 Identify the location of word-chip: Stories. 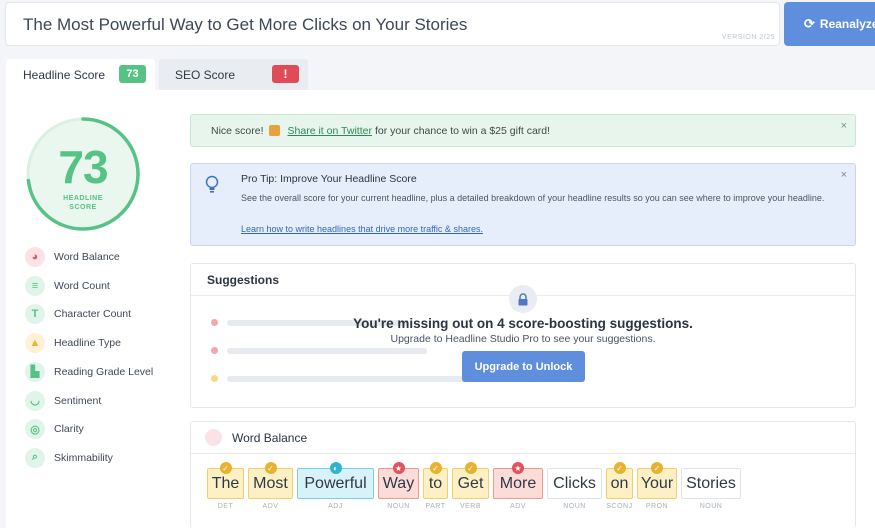
(711, 483).